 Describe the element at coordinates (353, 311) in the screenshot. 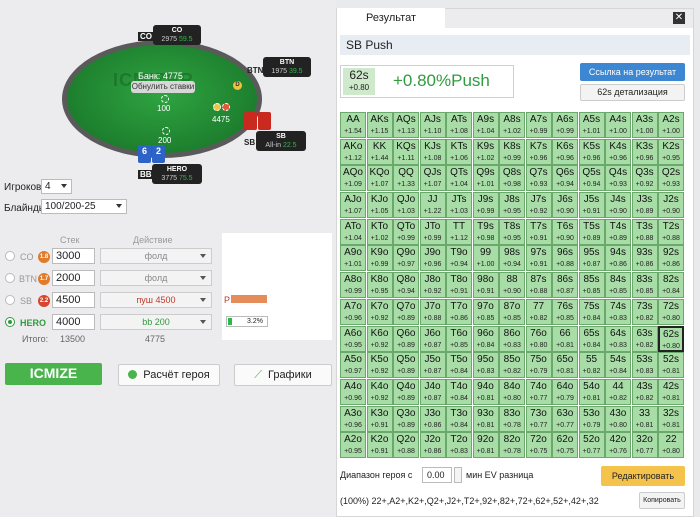

I see `hand-cell: A7o +0.96` at that location.